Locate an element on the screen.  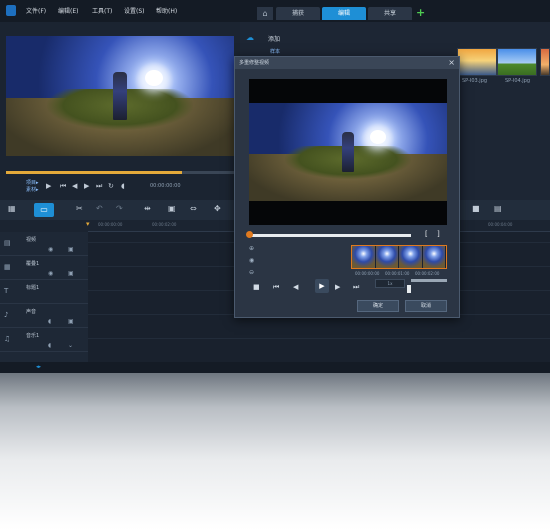
split-icon: ⇹ is located at coordinates (147, 208).